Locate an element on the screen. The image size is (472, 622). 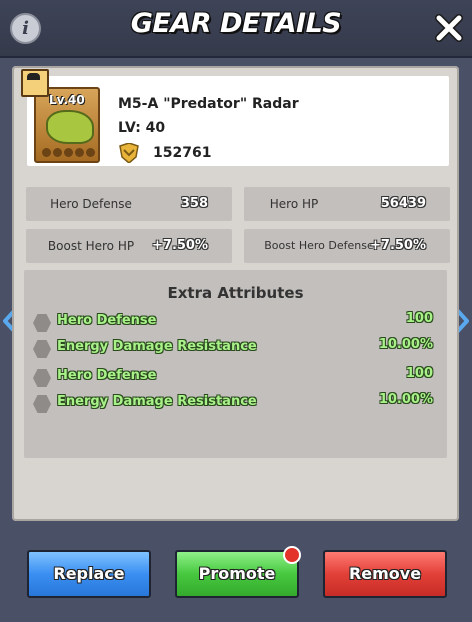
stat-hero-hp: Hero HP 56439 is located at coordinates (347, 204).